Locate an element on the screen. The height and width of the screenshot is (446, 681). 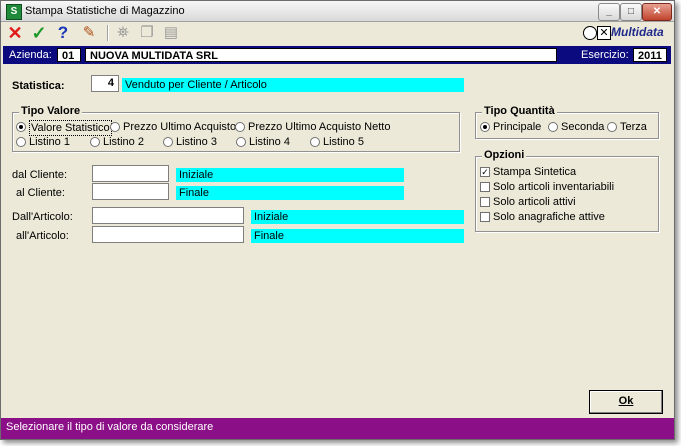
multidata-logo: ✕ Multidata is located at coordinates (626, 33).